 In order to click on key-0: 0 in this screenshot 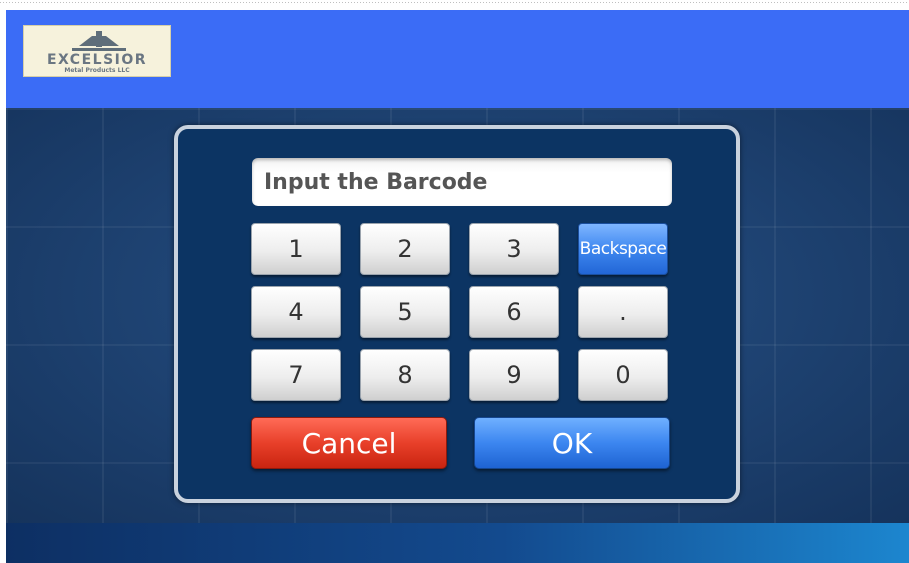, I will do `click(623, 375)`.